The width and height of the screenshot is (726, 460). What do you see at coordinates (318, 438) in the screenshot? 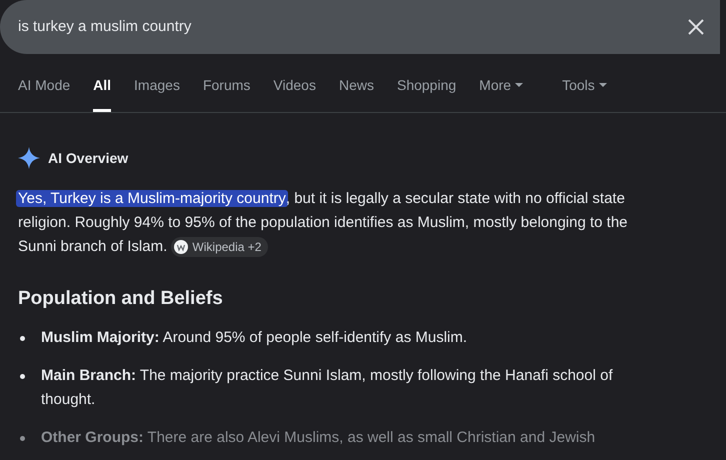
I see `bullet-text: Other Groups: There are also Alevi Muslims, as well as small Christian and Jewish` at bounding box center [318, 438].